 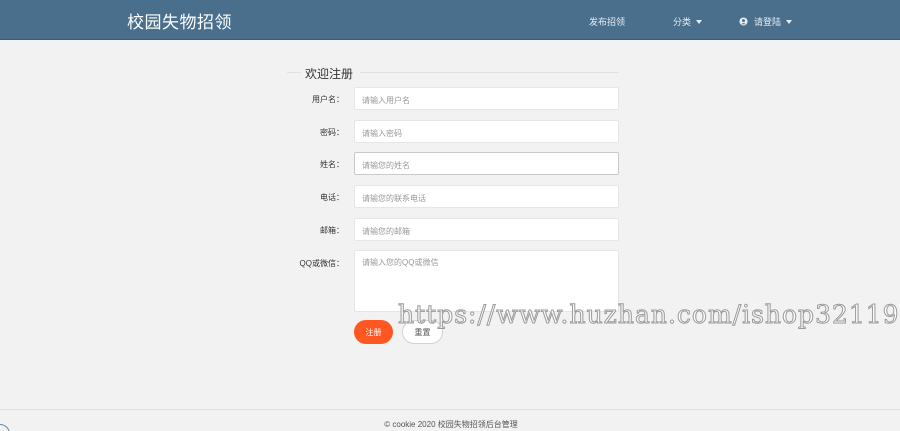 I want to click on username-input: 请输入用户名, so click(x=486, y=98).